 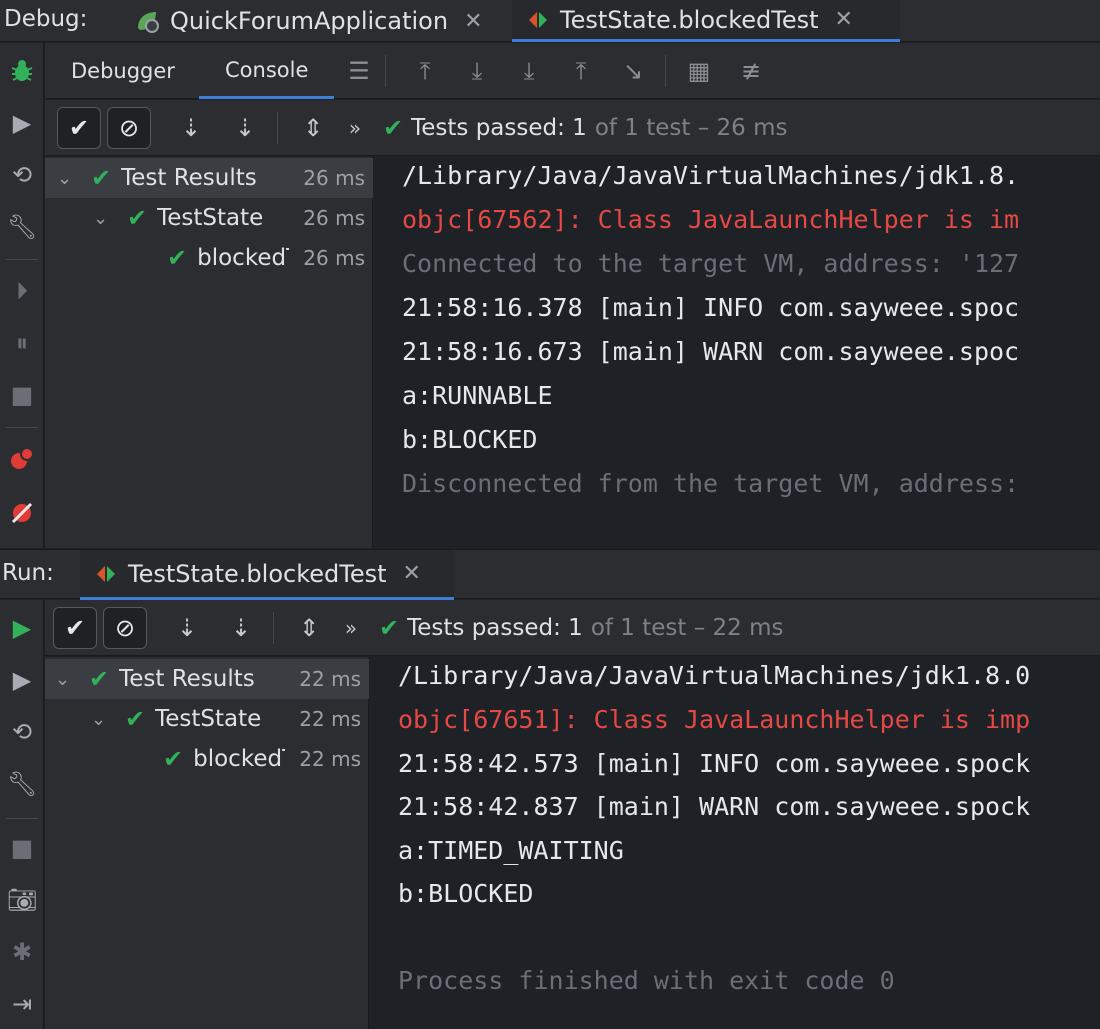 I want to click on tree-node-teststate: ⌄ ✔ TestState 26 ms, so click(x=209, y=218).